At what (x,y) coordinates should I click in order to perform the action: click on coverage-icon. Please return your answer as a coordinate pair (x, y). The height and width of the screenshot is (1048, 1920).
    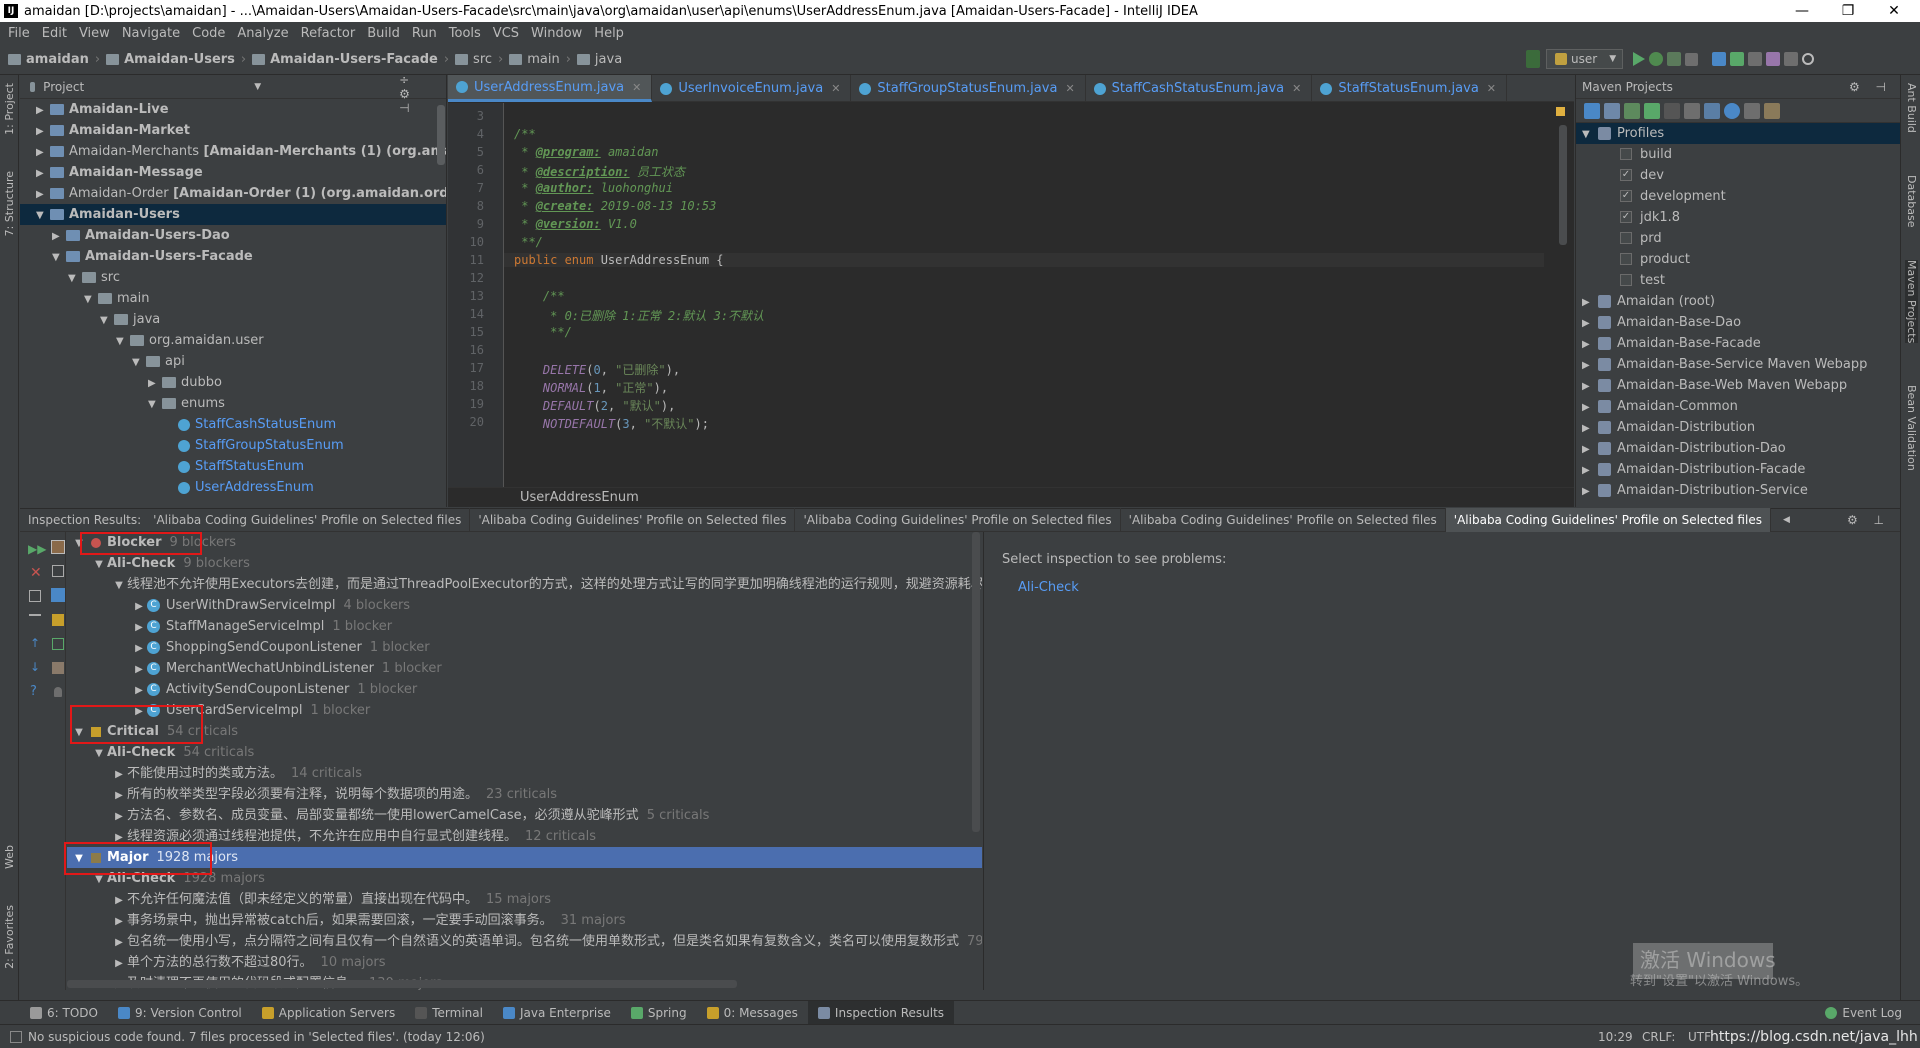
    Looking at the image, I should click on (1674, 59).